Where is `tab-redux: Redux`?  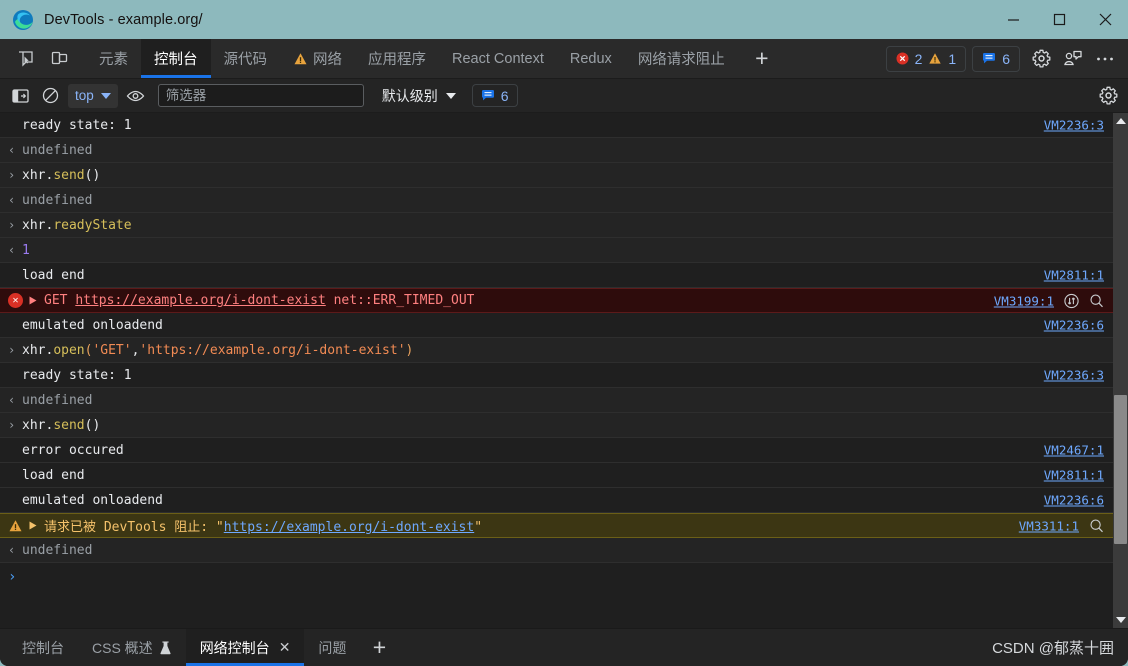 tab-redux: Redux is located at coordinates (591, 58).